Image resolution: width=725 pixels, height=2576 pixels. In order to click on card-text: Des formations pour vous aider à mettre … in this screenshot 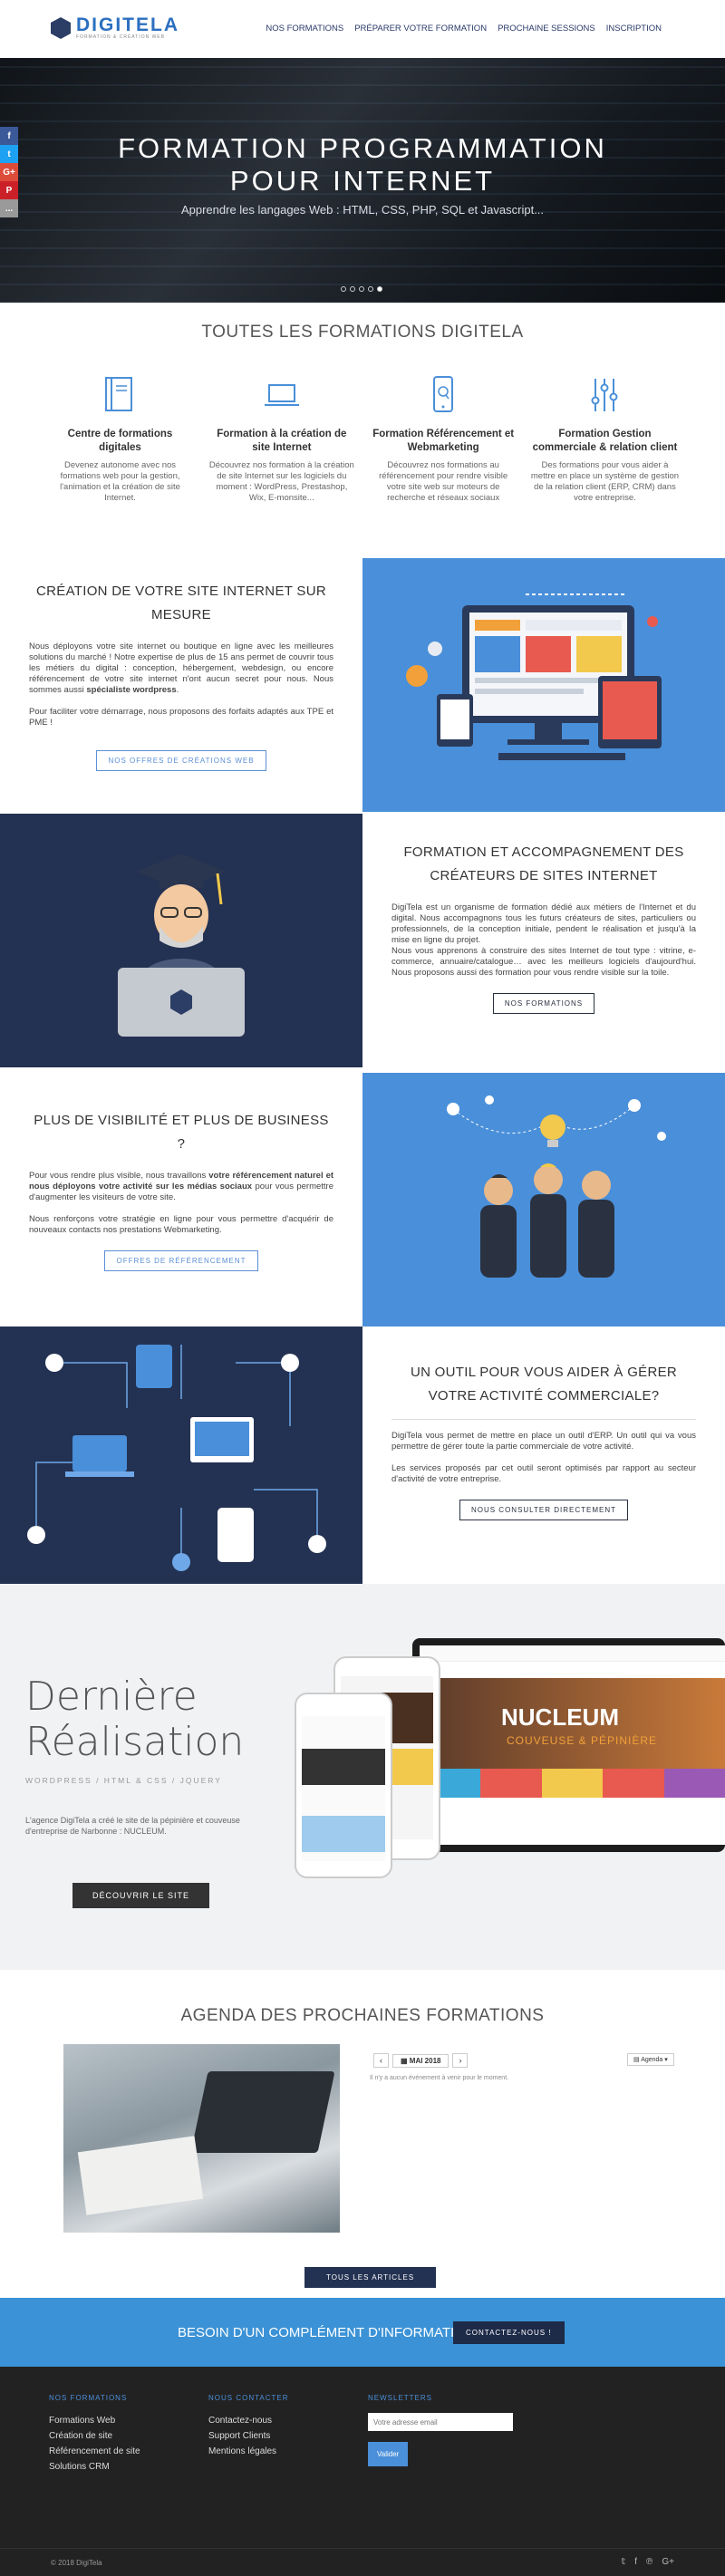, I will do `click(605, 481)`.